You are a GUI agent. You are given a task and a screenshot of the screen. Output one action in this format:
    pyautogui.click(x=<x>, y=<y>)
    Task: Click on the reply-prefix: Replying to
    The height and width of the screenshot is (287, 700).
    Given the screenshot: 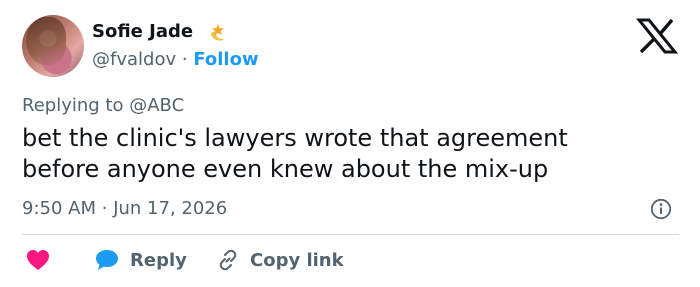 What is the action you would take?
    pyautogui.click(x=73, y=105)
    